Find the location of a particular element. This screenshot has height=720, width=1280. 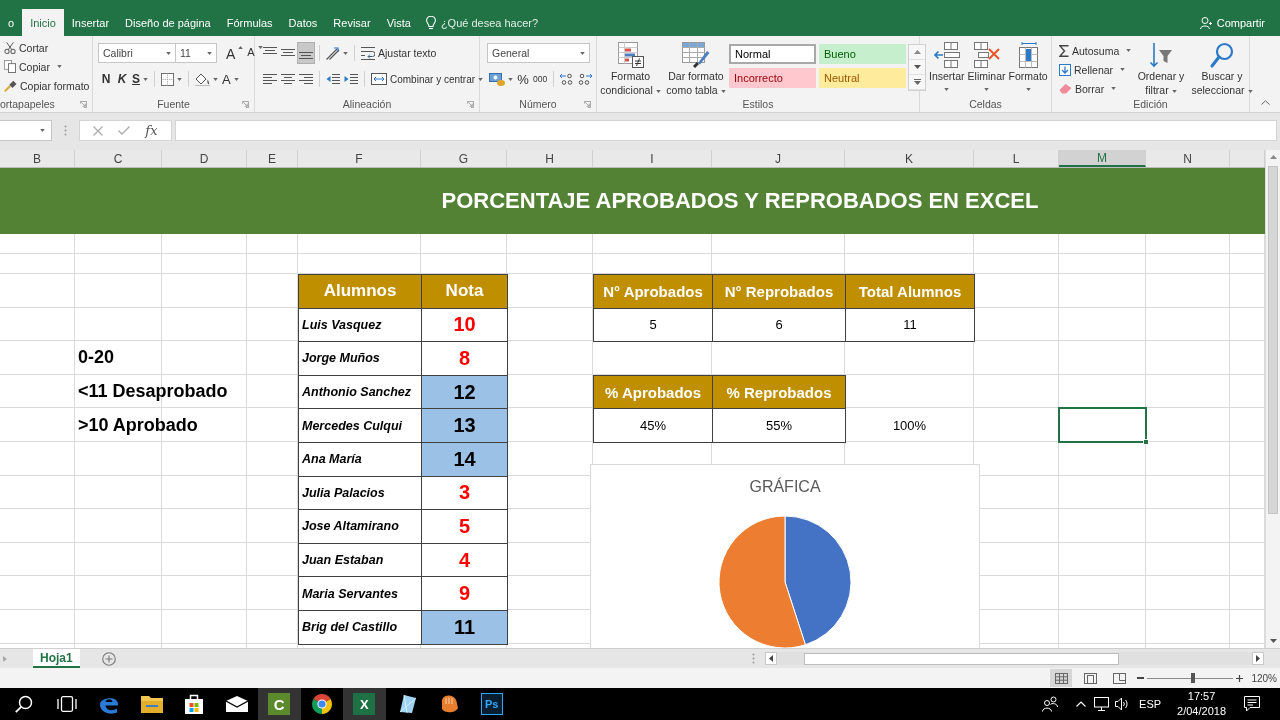

bold-button: N is located at coordinates (106, 79).